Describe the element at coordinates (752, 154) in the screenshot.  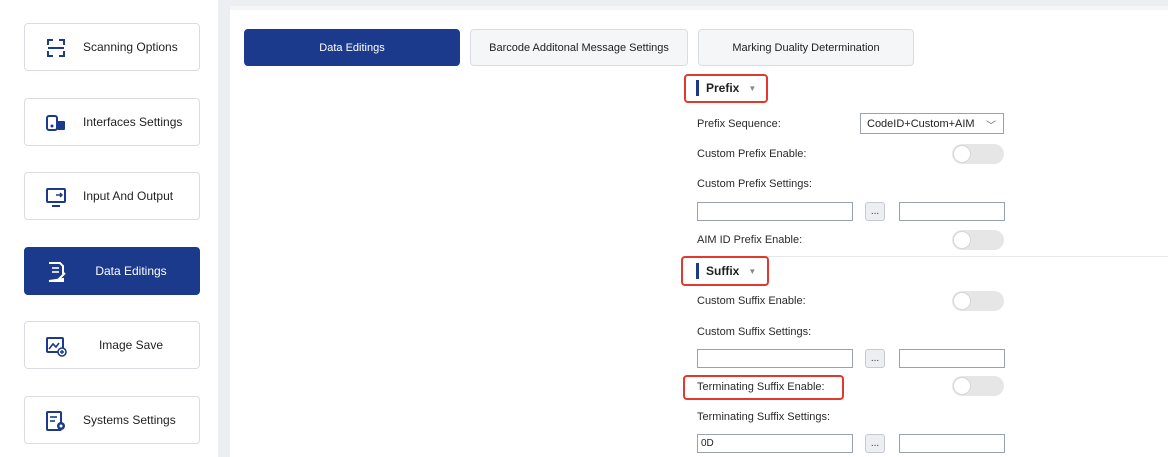
I see `custom-prefix-enable-label: Custom Prefix Enable:` at that location.